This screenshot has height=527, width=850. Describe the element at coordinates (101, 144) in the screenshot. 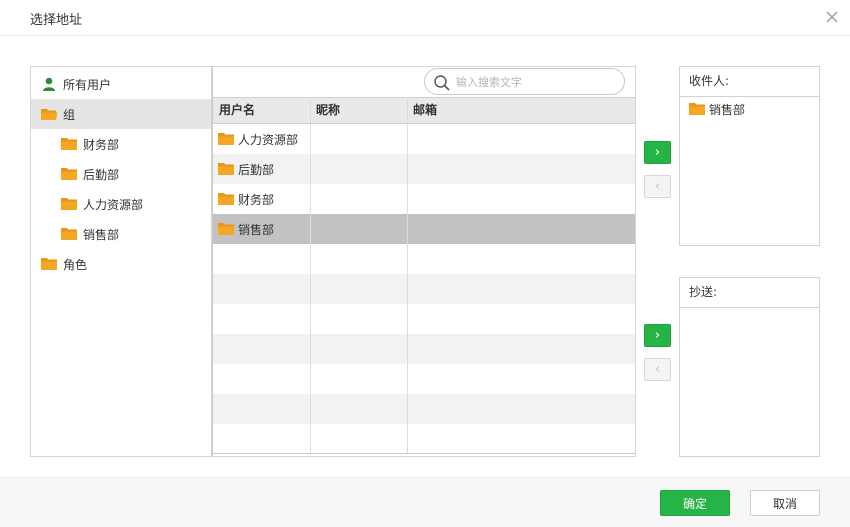

I see `tree-item-label: 财务部` at that location.